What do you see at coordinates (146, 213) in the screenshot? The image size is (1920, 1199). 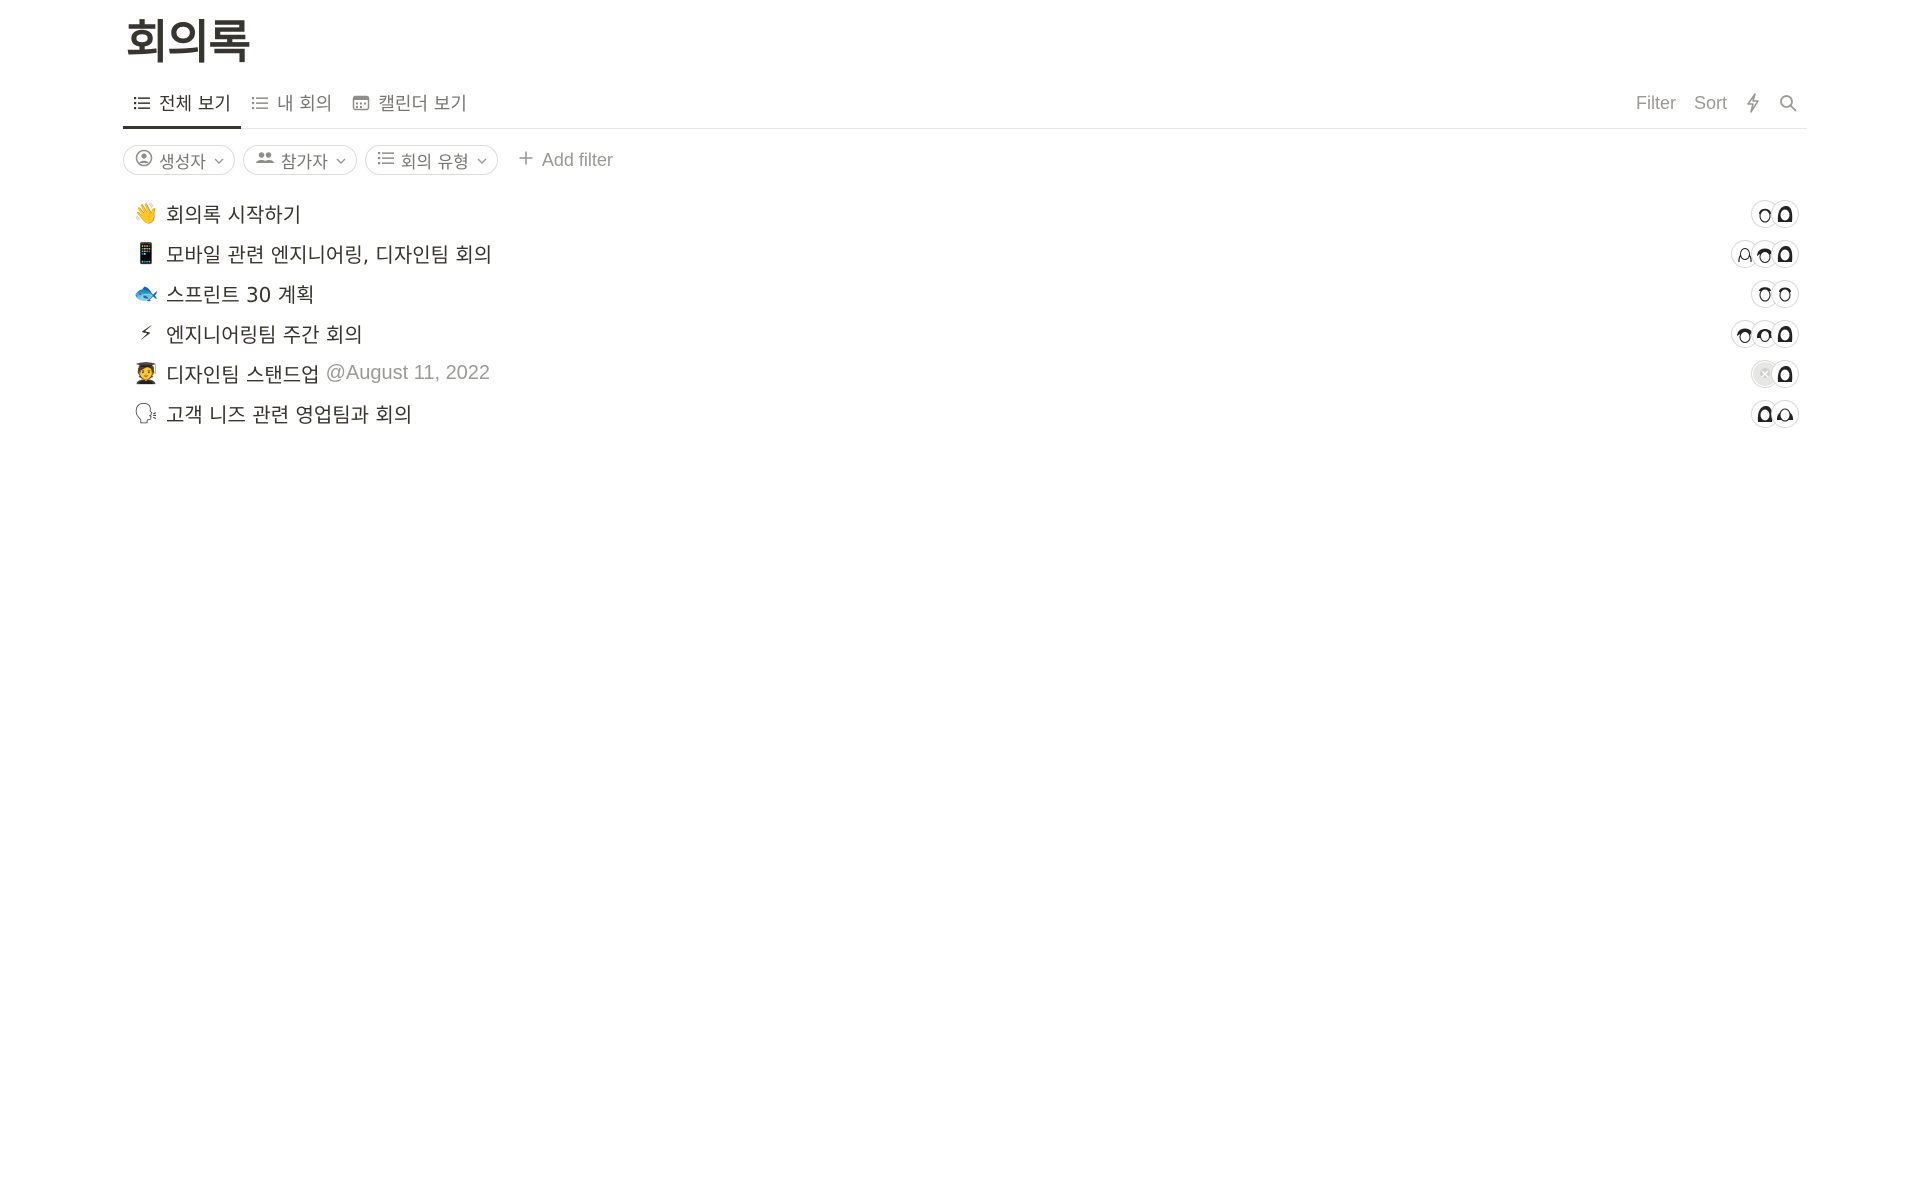 I see `waving-hand-icon: 👋` at bounding box center [146, 213].